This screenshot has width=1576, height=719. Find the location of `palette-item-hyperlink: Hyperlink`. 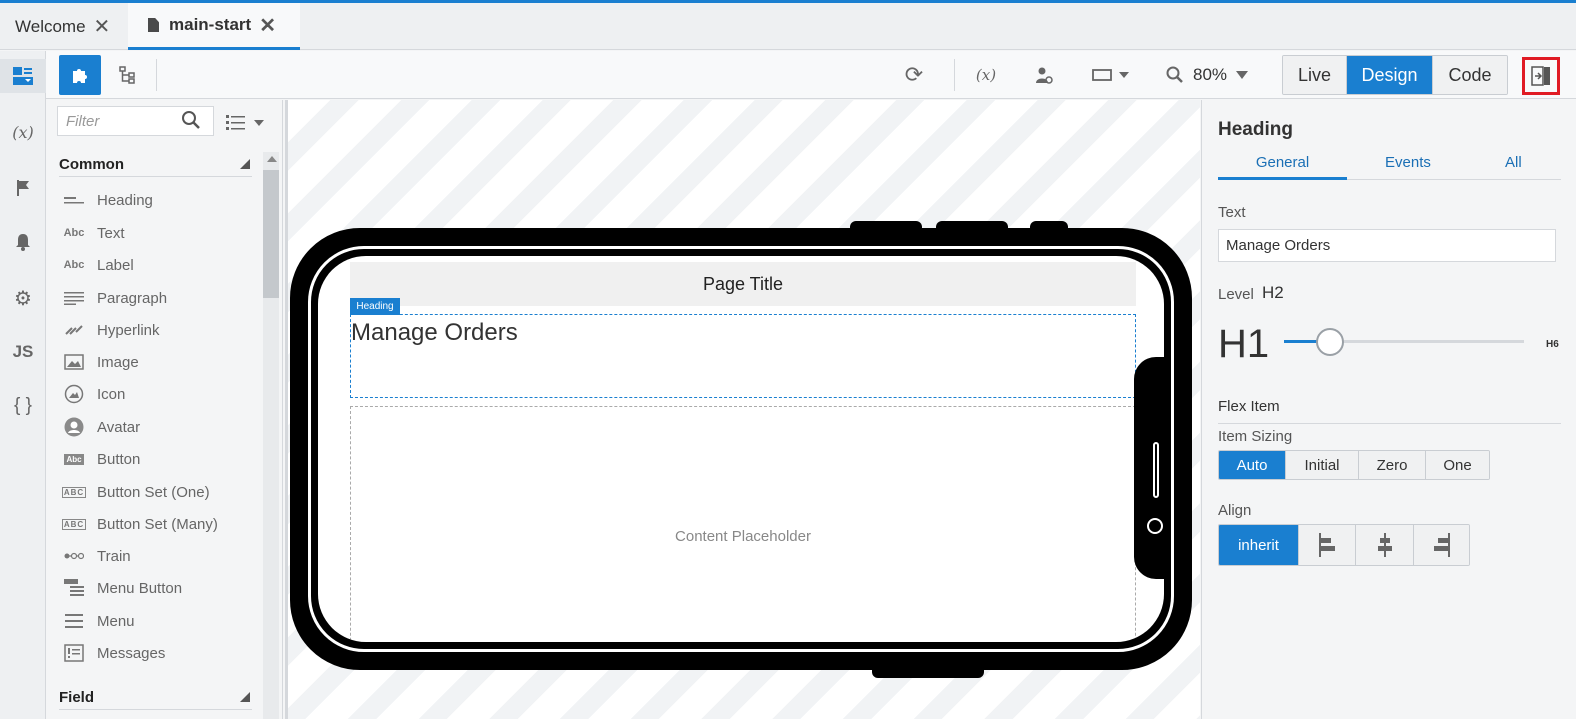

palette-item-hyperlink: Hyperlink is located at coordinates (111, 330).